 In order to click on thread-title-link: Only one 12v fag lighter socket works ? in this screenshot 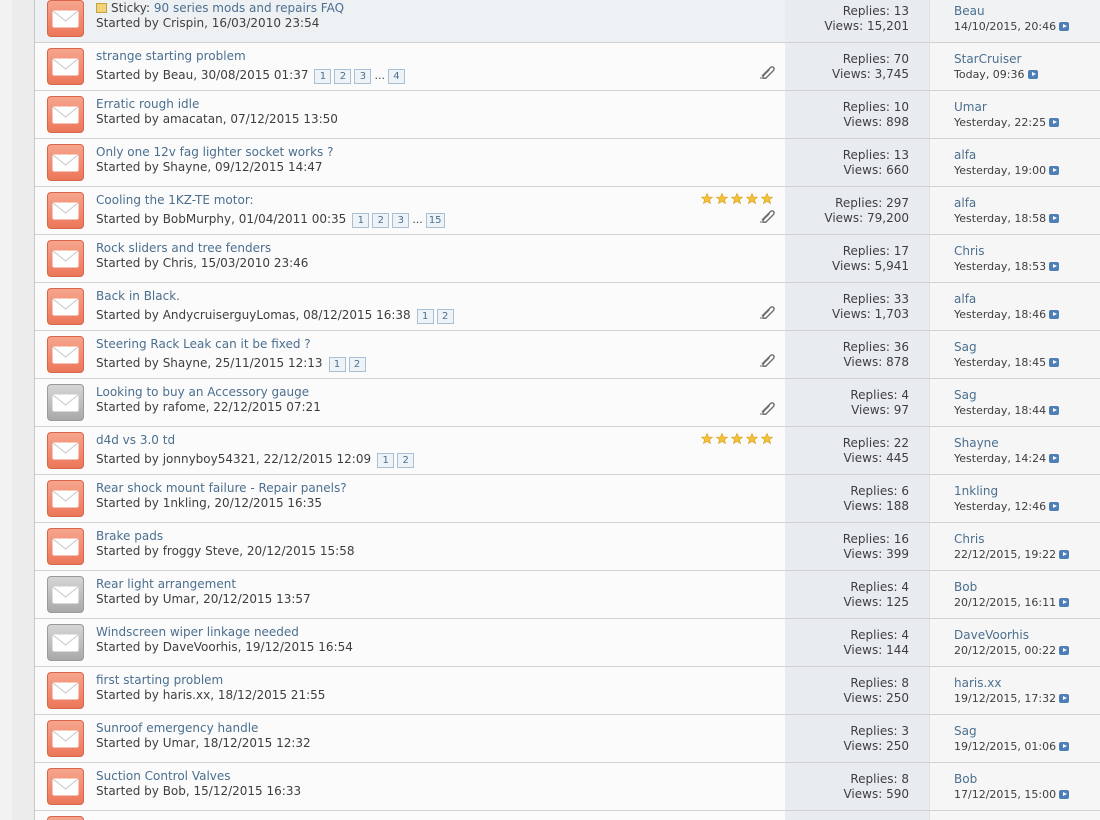, I will do `click(214, 152)`.